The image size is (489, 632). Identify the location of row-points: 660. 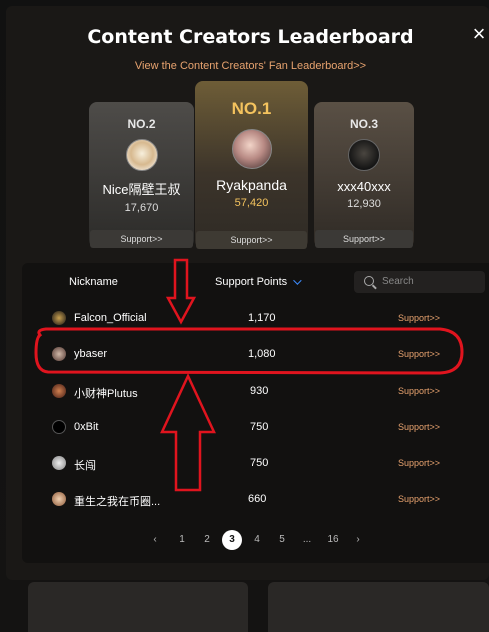
(257, 499).